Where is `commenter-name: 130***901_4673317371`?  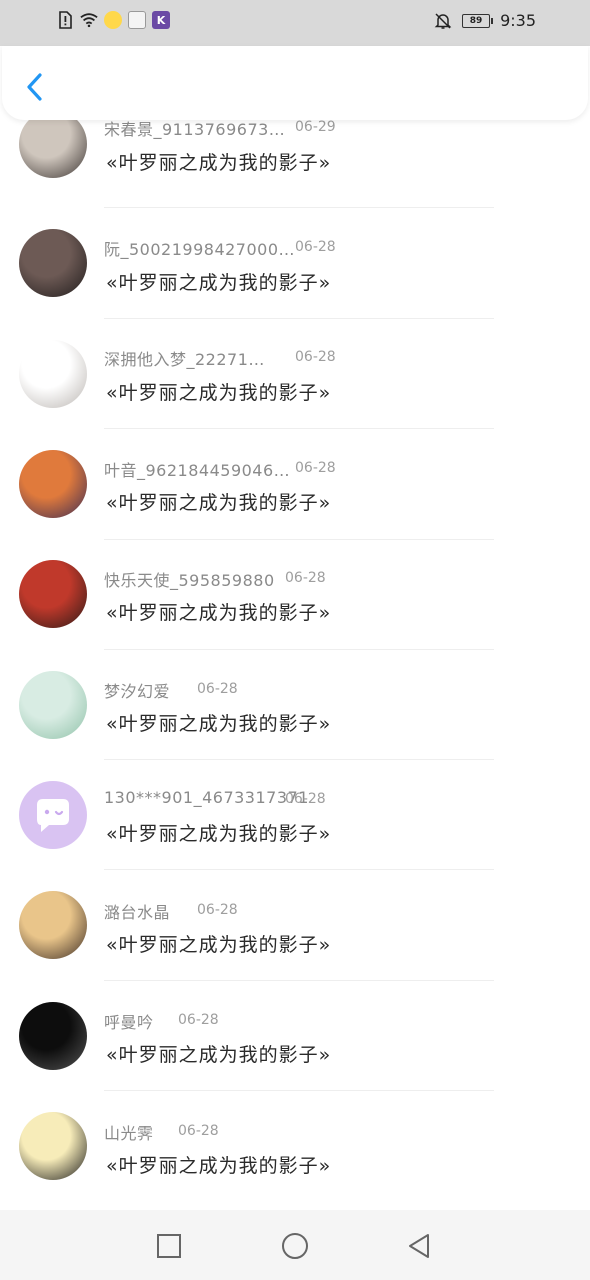 commenter-name: 130***901_4673317371 is located at coordinates (206, 797).